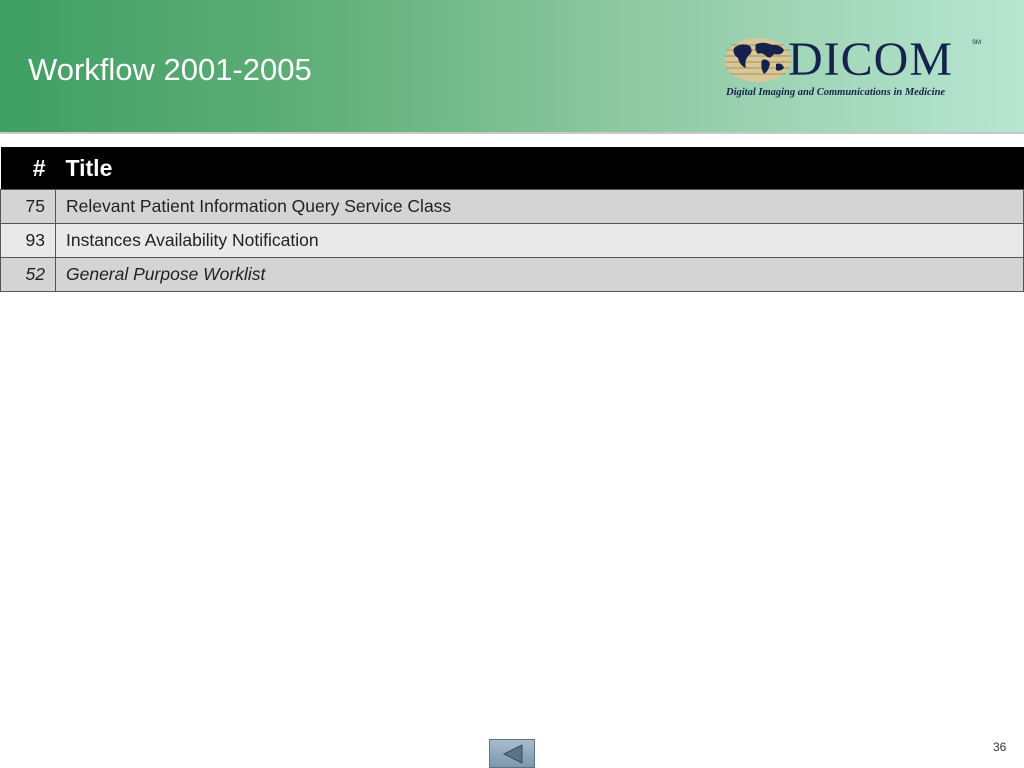  Describe the element at coordinates (539, 240) in the screenshot. I see `row-title: Instances Availability Notification` at that location.